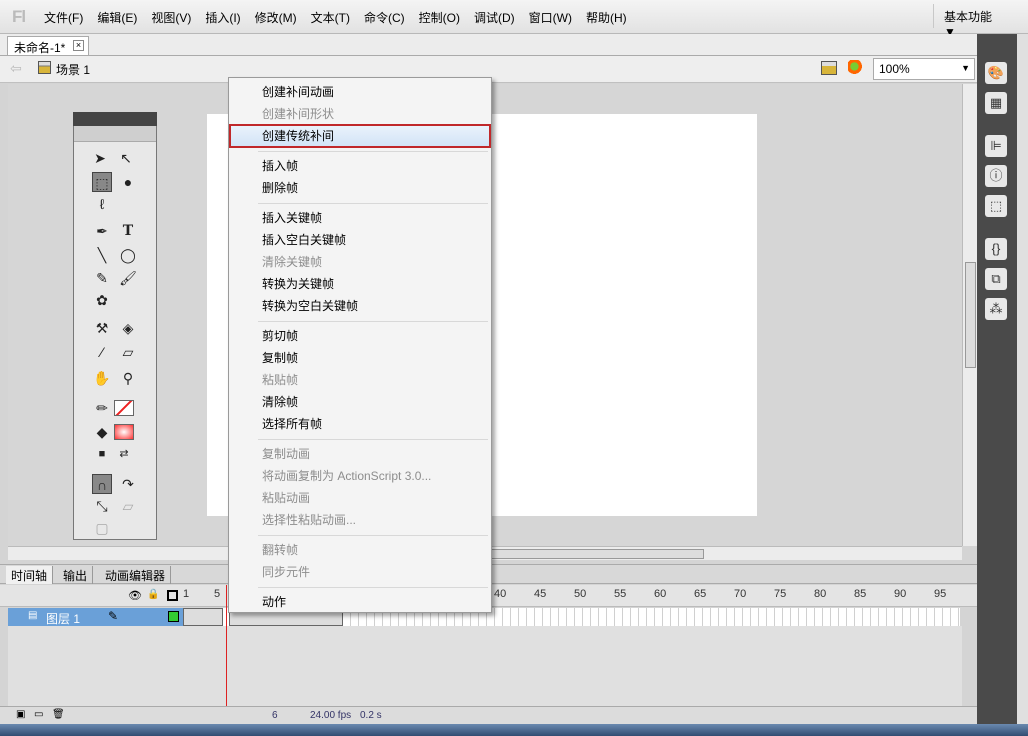 This screenshot has width=1028, height=736. Describe the element at coordinates (128, 352) in the screenshot. I see `eraser-tool-icon: ▱` at that location.